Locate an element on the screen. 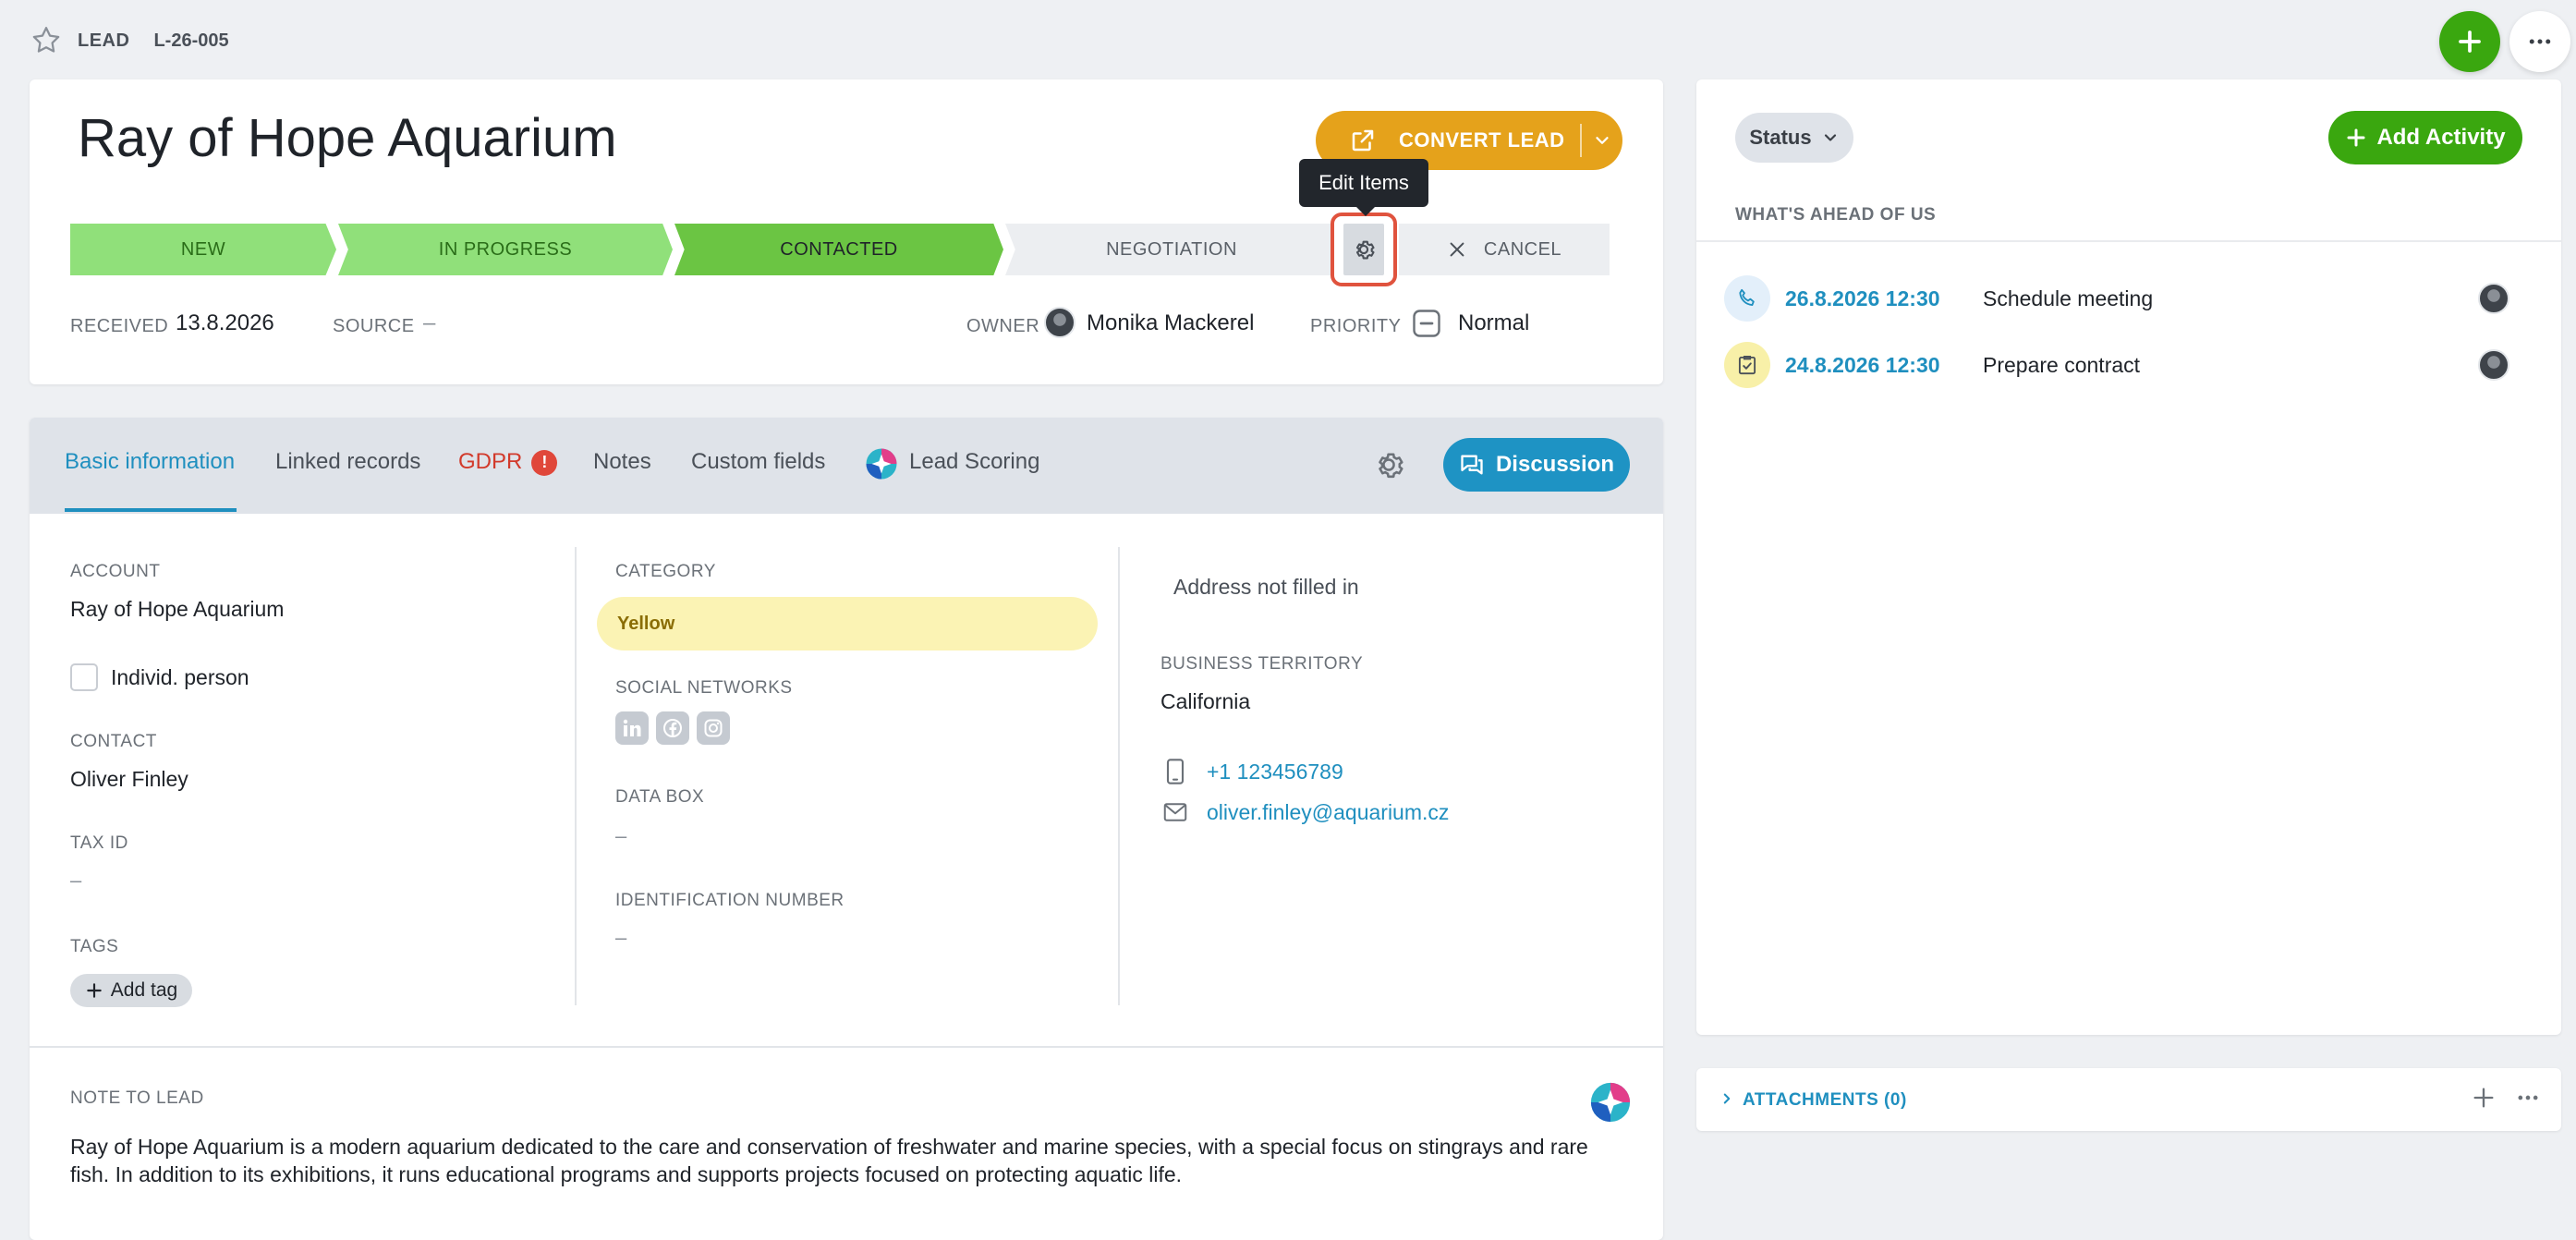 The width and height of the screenshot is (2576, 1240). breadcrumb: LEAD L-26-005 is located at coordinates (129, 41).